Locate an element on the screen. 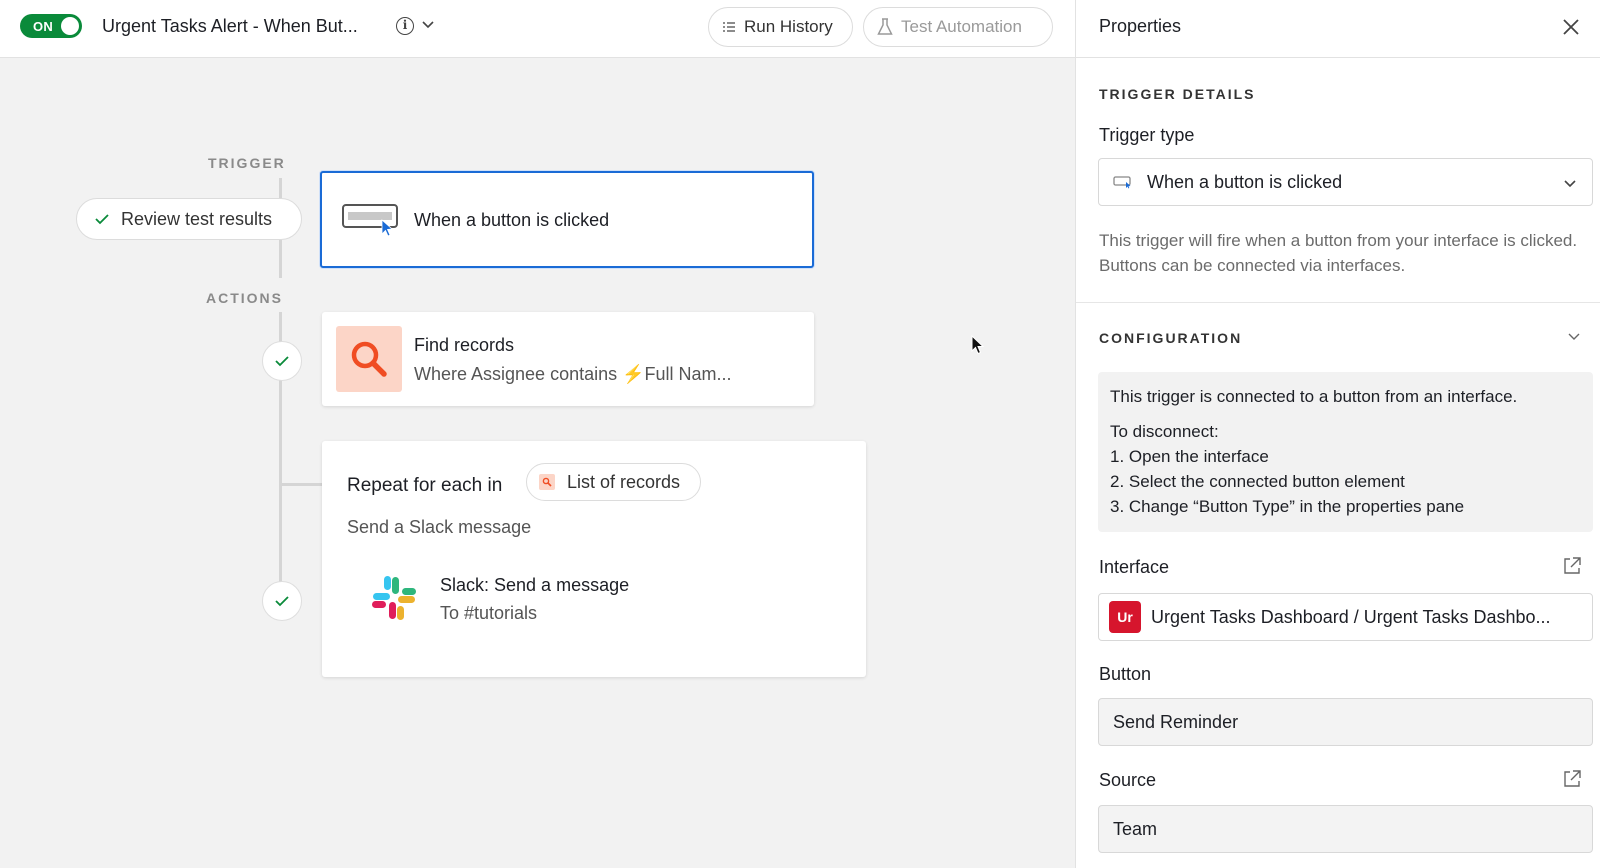 Image resolution: width=1600 pixels, height=868 pixels. source-field: Team is located at coordinates (1345, 829).